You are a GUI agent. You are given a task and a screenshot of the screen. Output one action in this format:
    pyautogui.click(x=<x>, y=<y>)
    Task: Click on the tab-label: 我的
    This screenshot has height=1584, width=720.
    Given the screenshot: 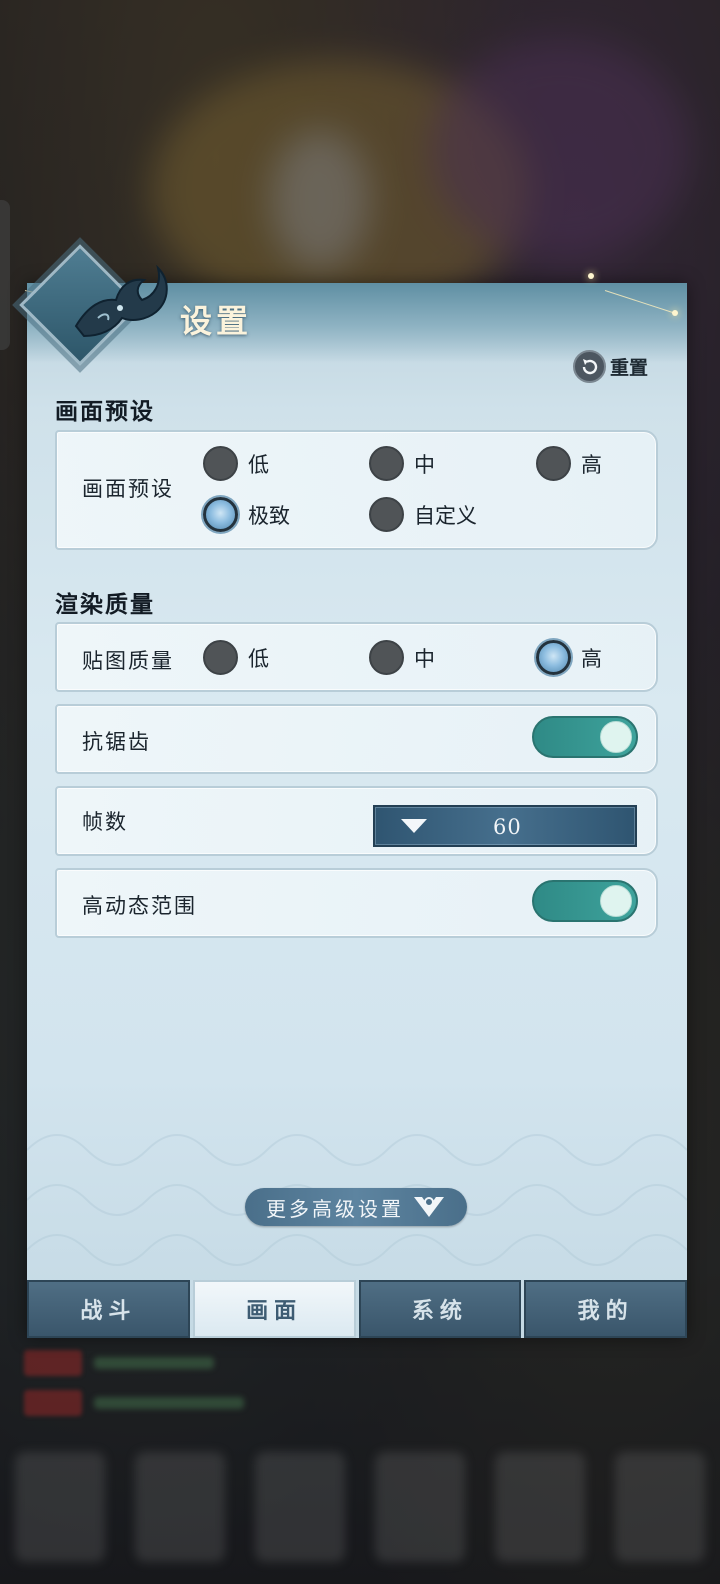 What is the action you would take?
    pyautogui.click(x=605, y=1311)
    